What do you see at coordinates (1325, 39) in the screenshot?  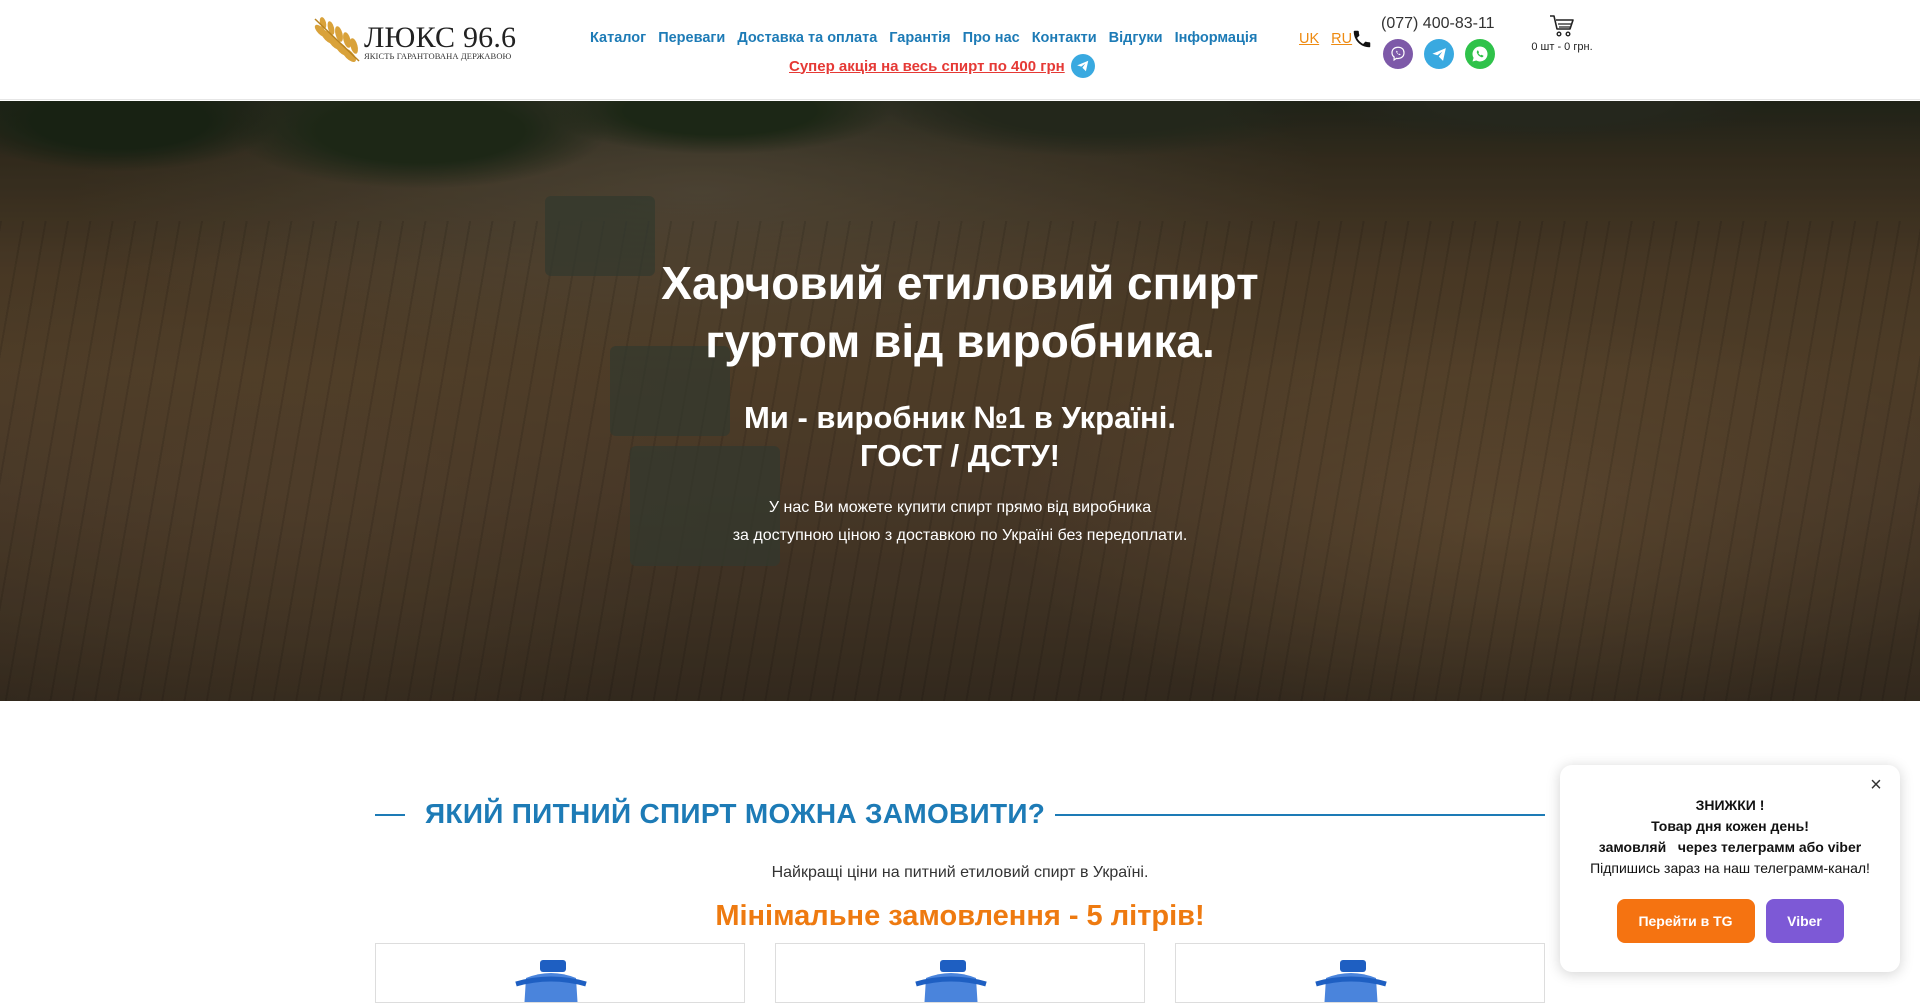 I see `language-switcher: UK RU` at bounding box center [1325, 39].